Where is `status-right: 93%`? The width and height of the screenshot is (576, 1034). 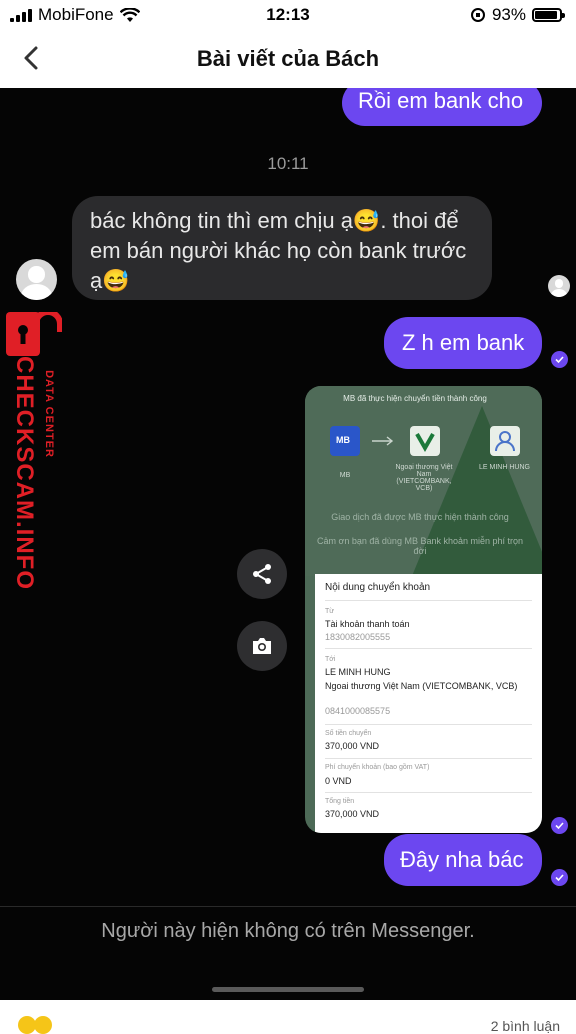 status-right: 93% is located at coordinates (517, 15).